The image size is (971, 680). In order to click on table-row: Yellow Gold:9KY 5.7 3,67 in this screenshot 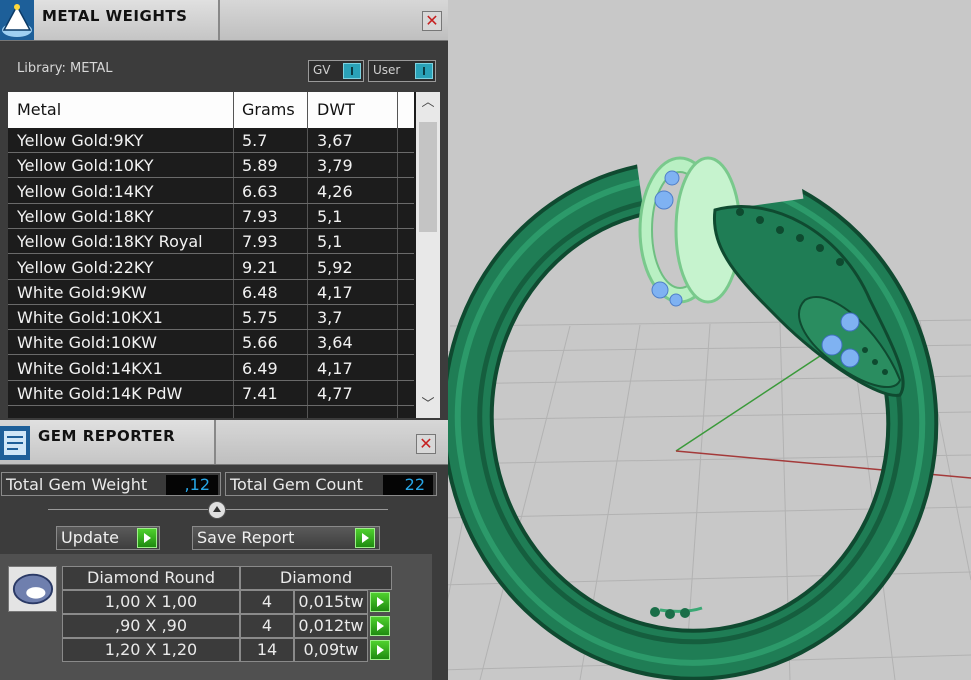, I will do `click(211, 140)`.